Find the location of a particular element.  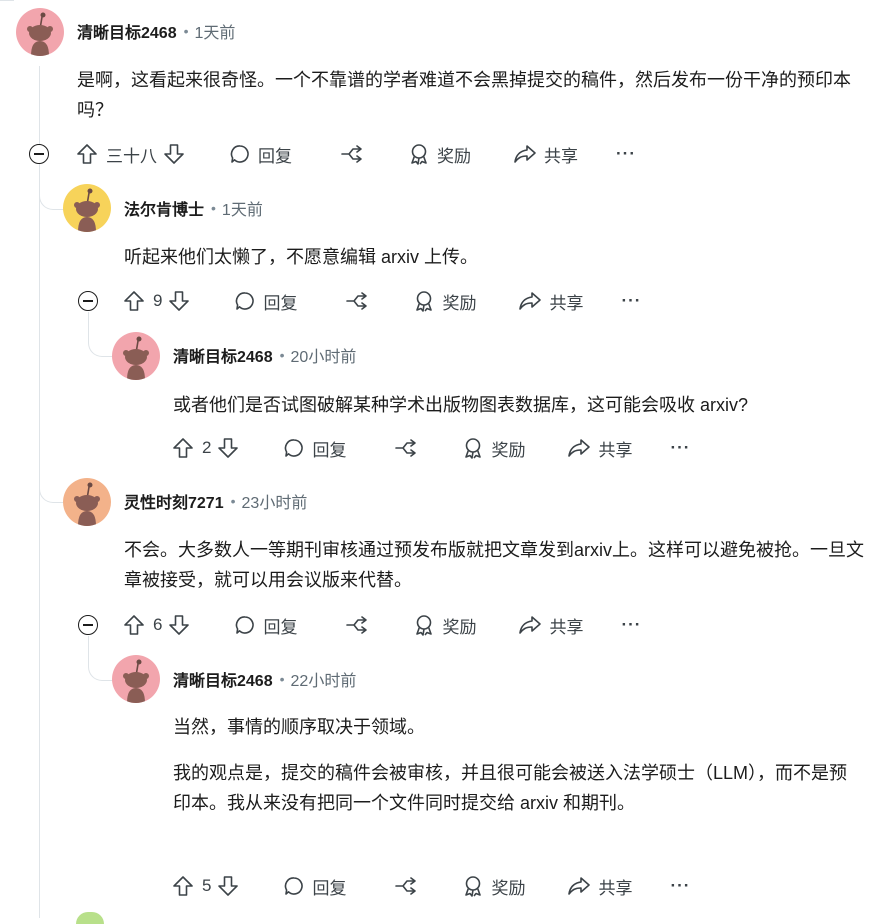

comment-meta: 清晰目标2468 • 20小时前 is located at coordinates (264, 355).